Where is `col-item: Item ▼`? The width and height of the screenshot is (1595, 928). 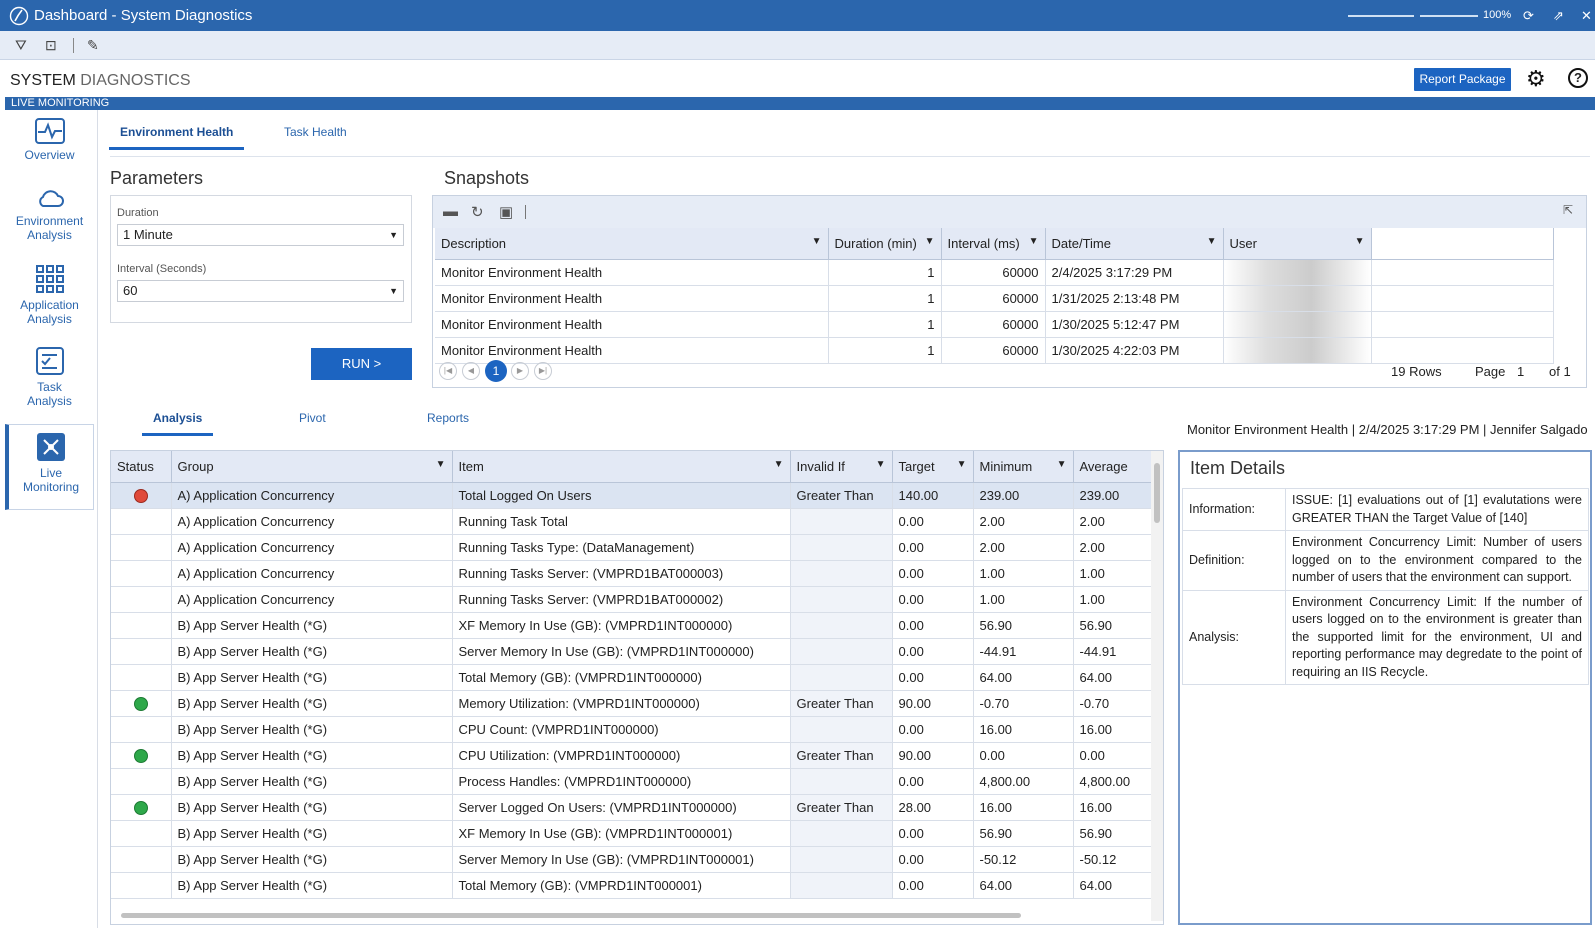
col-item: Item ▼ is located at coordinates (621, 467).